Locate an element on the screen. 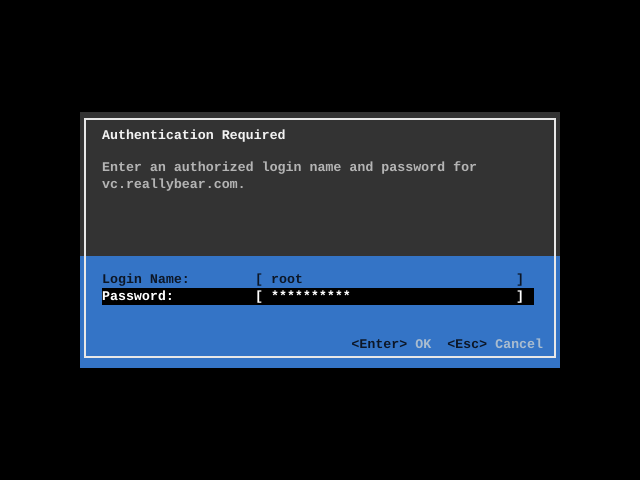 Image resolution: width=640 pixels, height=480 pixels. field-row: Login Name: [ root ] is located at coordinates (318, 279).